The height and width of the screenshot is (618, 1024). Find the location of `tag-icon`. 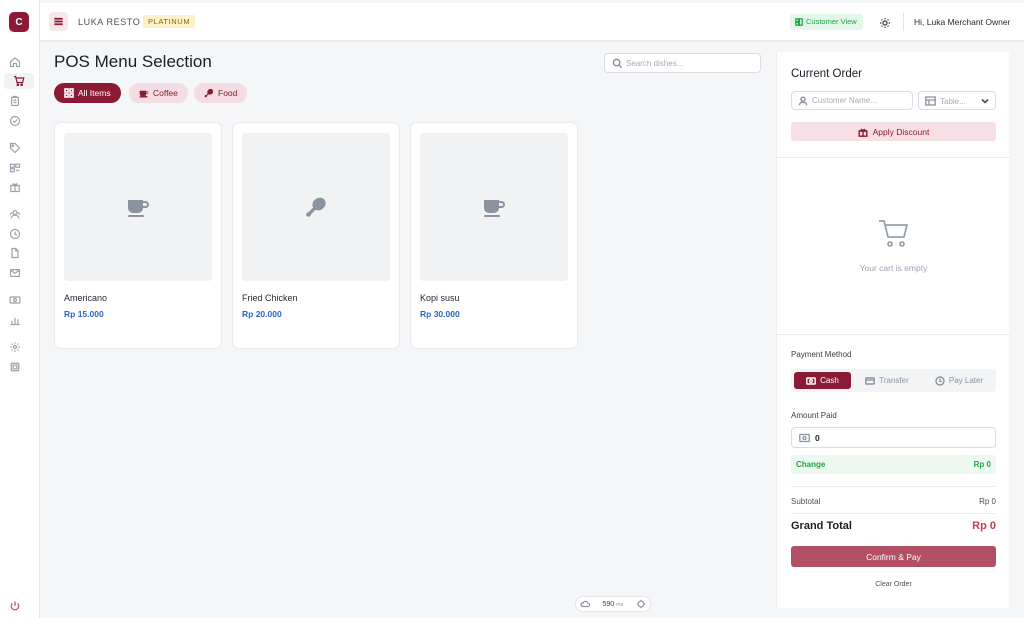

tag-icon is located at coordinates (15, 148).